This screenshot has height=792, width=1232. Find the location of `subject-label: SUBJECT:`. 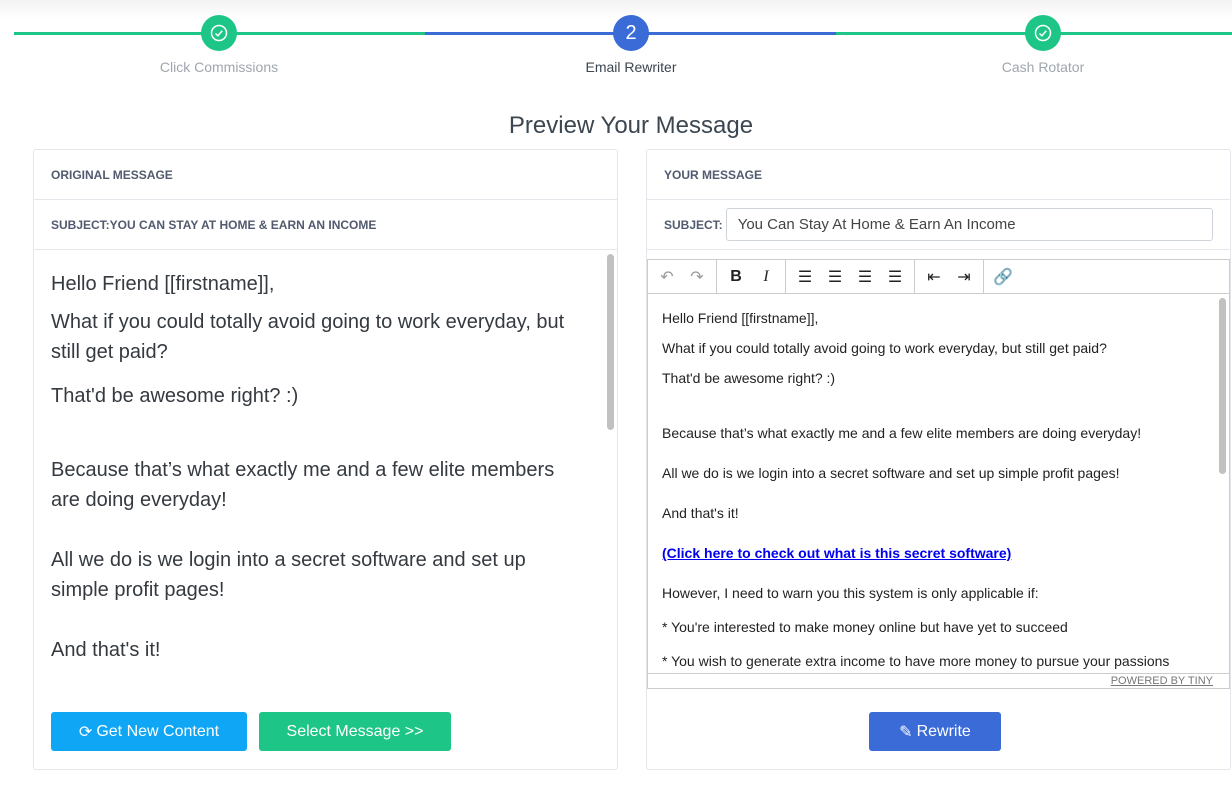

subject-label: SUBJECT: is located at coordinates (693, 224).